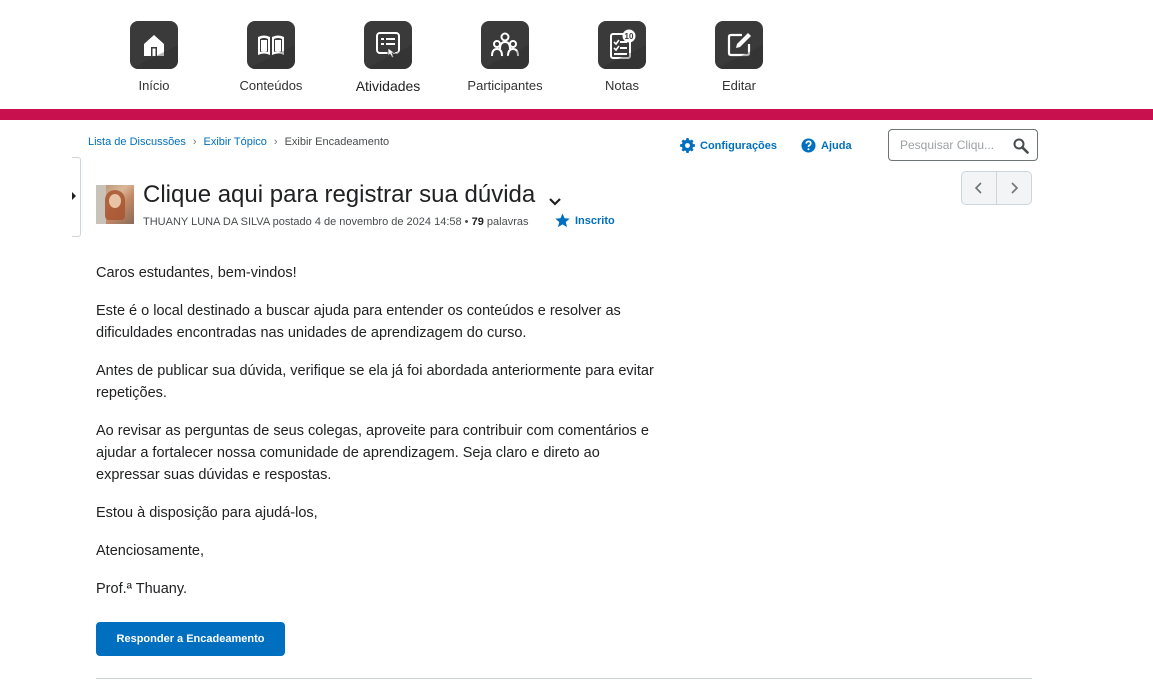 The width and height of the screenshot is (1153, 680). I want to click on nav-item-inicio: Início, so click(154, 57).